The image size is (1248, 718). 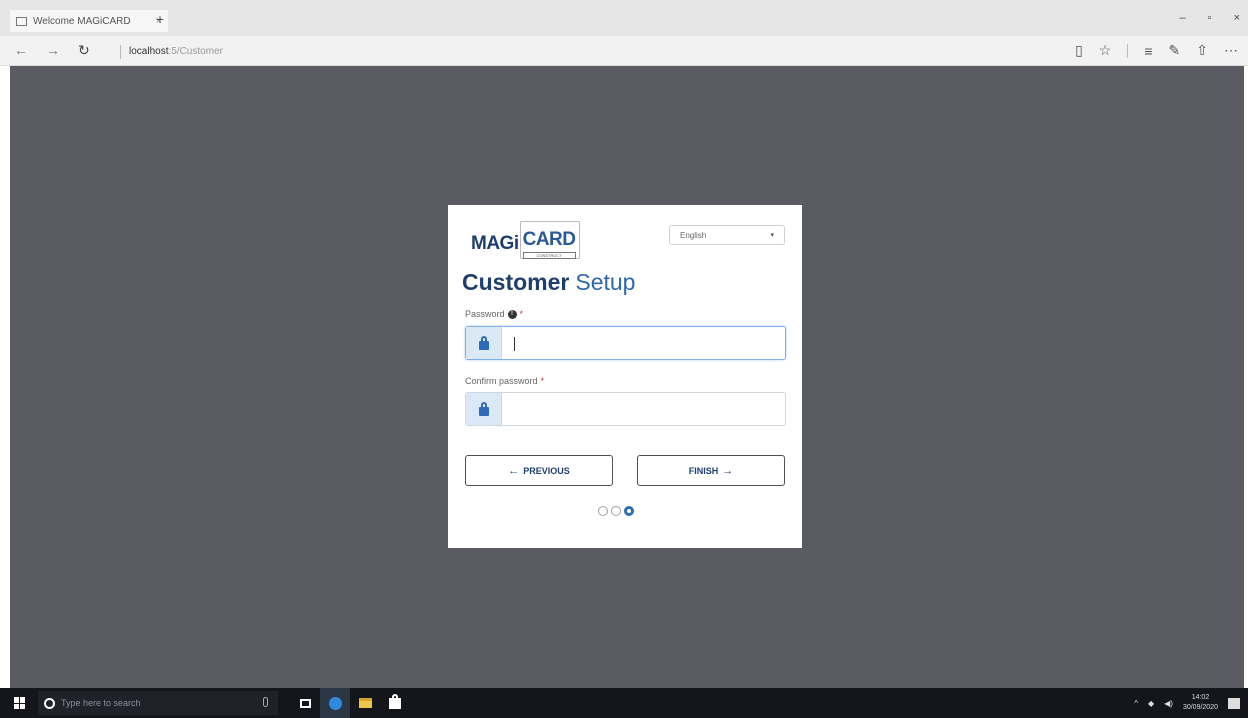 I want to click on tray-arrow-icon: ^, so click(x=1136, y=703).